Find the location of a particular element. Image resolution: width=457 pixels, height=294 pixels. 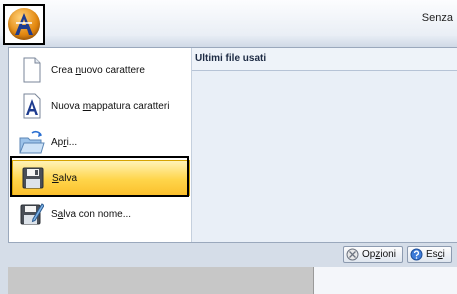

options-label: Opzioni is located at coordinates (379, 254).